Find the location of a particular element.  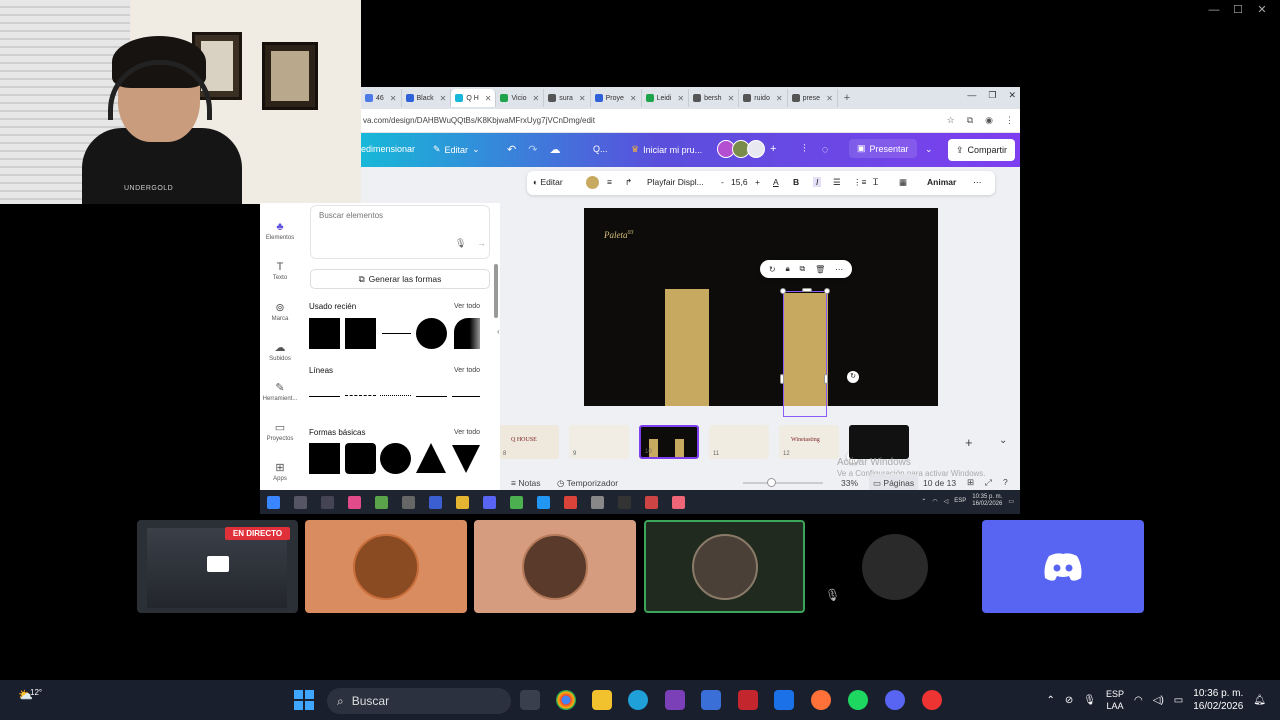

panel-scrollbar is located at coordinates (496, 291).